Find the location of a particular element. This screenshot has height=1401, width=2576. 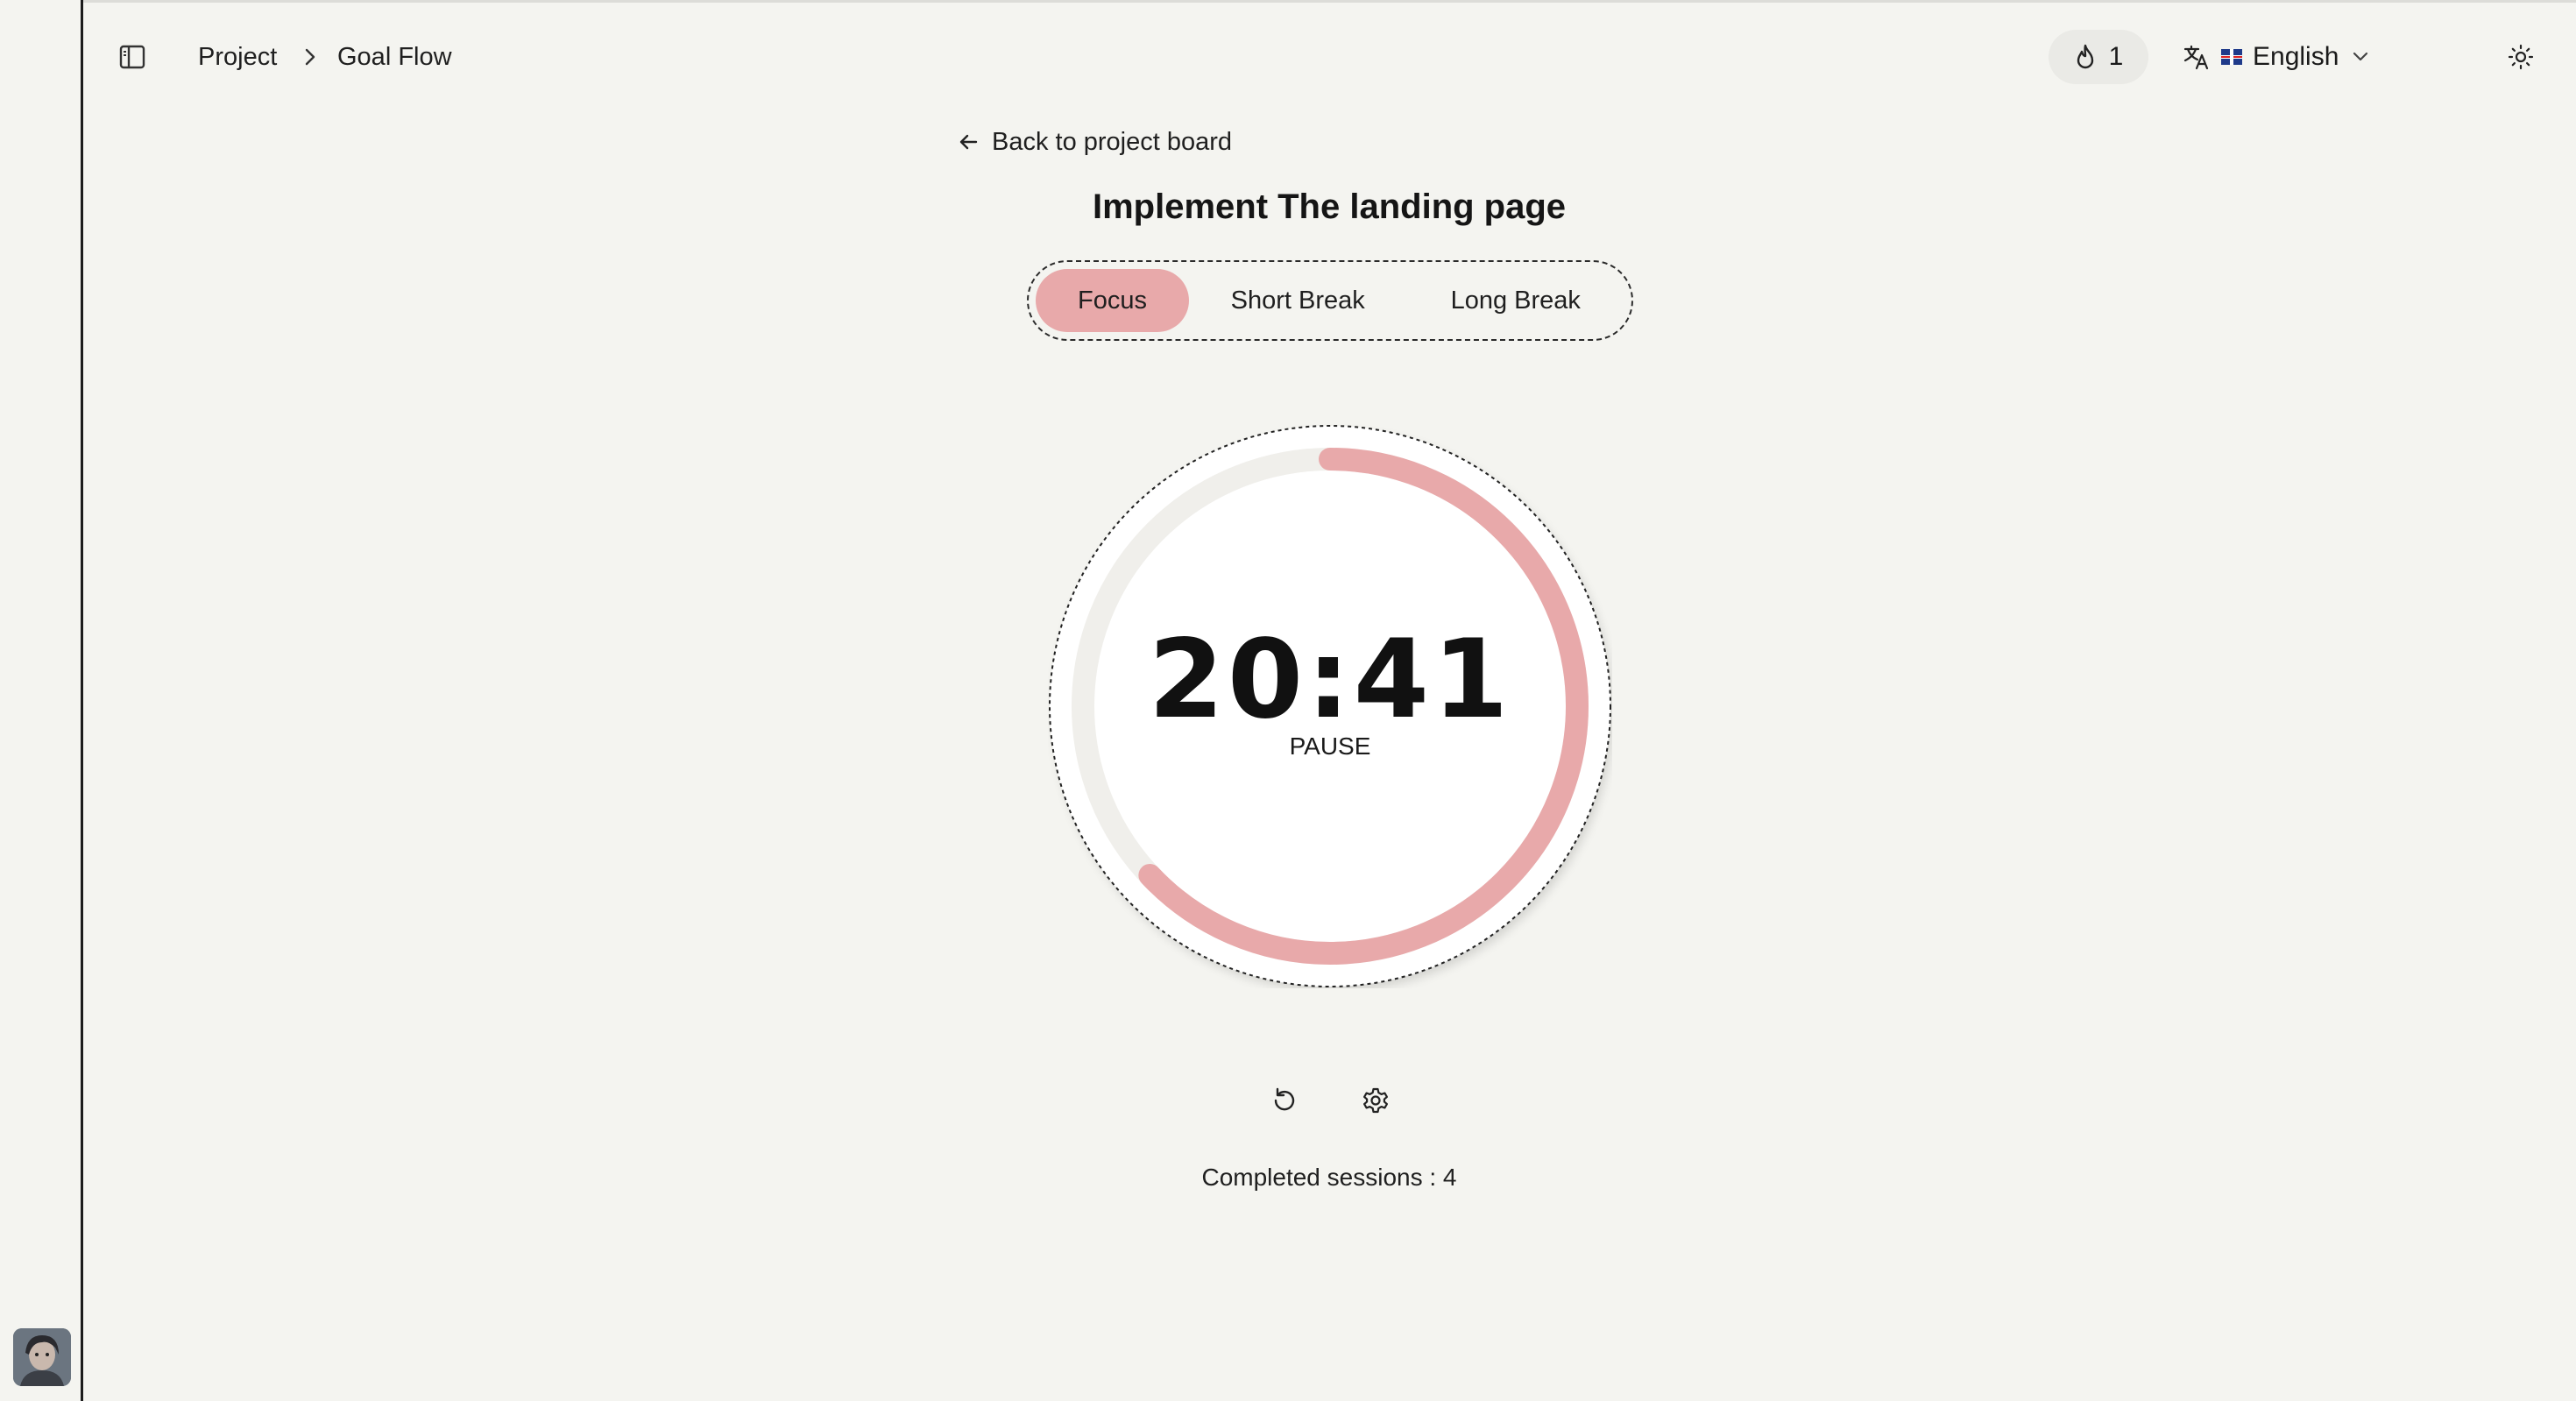

translate-icon is located at coordinates (2196, 57).